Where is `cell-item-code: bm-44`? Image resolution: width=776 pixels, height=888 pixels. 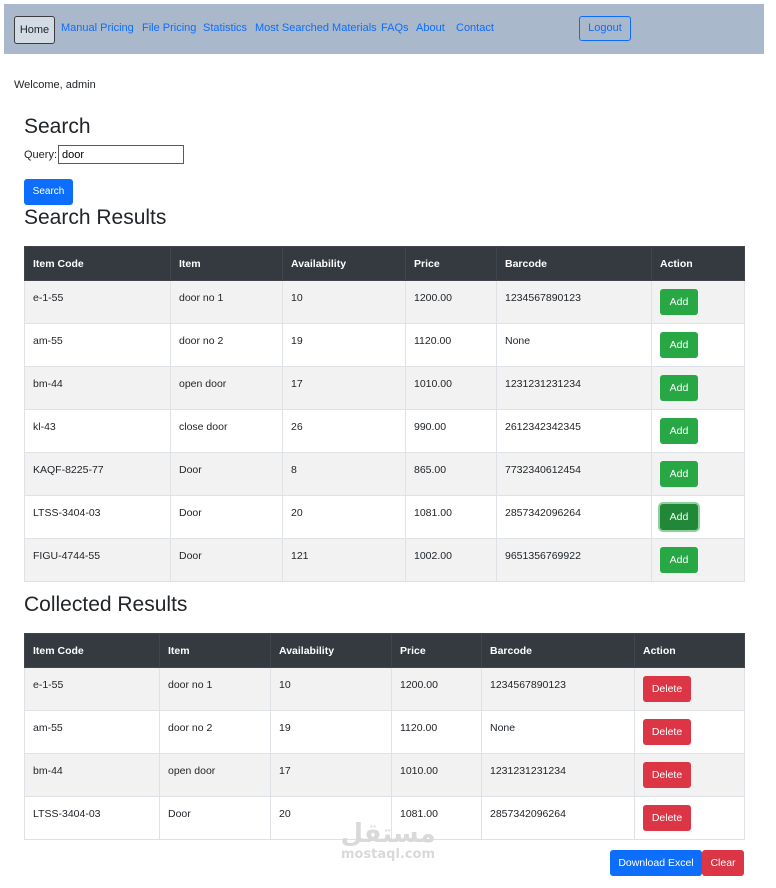
cell-item-code: bm-44 is located at coordinates (97, 388).